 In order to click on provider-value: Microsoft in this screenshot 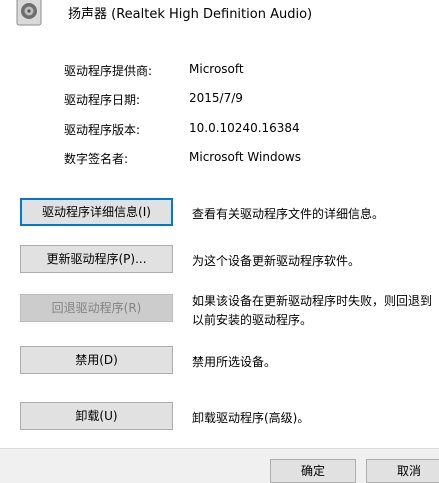, I will do `click(216, 69)`.